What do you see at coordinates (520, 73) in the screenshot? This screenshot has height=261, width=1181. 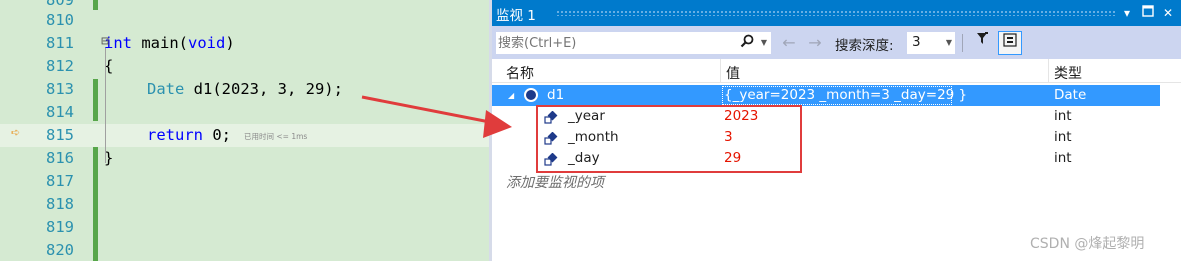 I see `column-header-name: 名称` at bounding box center [520, 73].